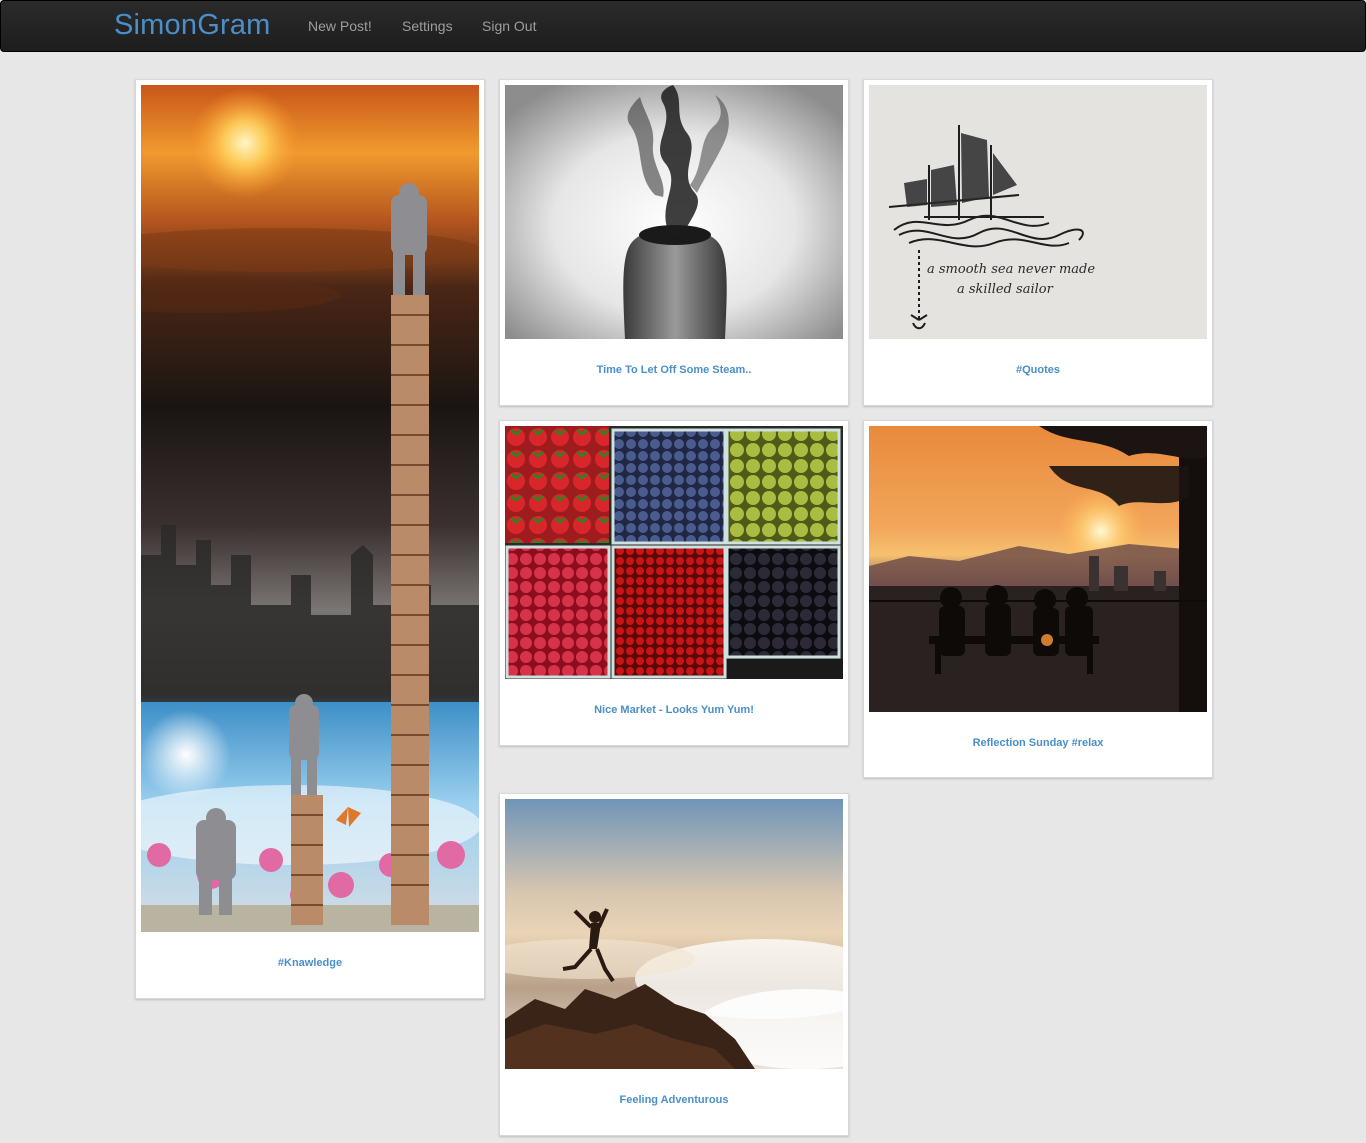  Describe the element at coordinates (1038, 370) in the screenshot. I see `post-caption-link: #Quotes` at that location.